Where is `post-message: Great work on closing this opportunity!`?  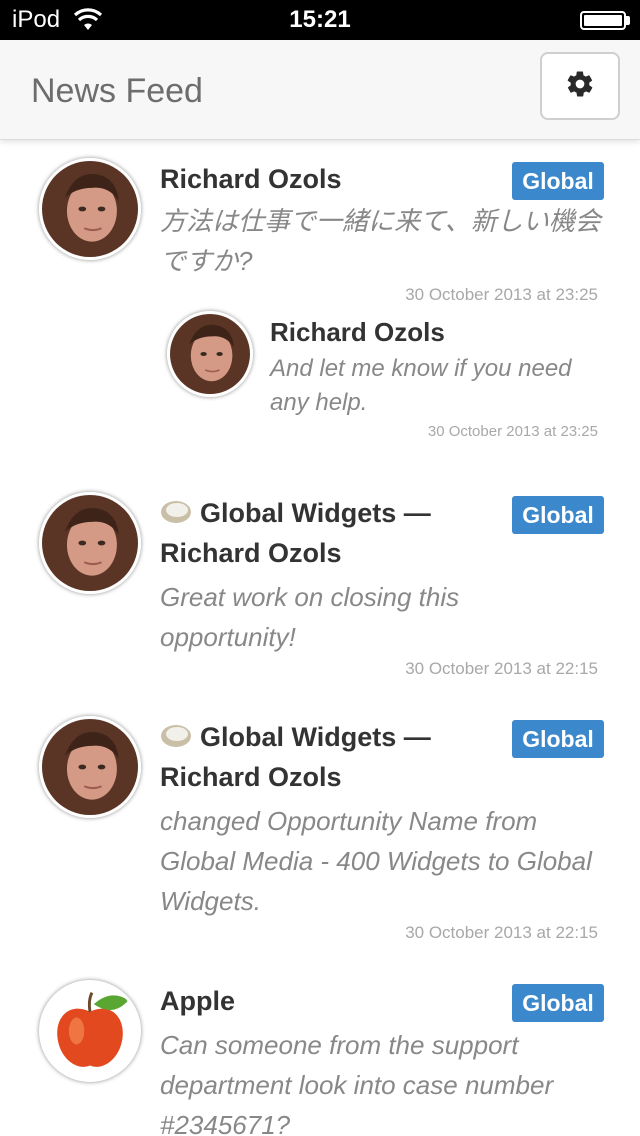
post-message: Great work on closing this opportunity! is located at coordinates (310, 617).